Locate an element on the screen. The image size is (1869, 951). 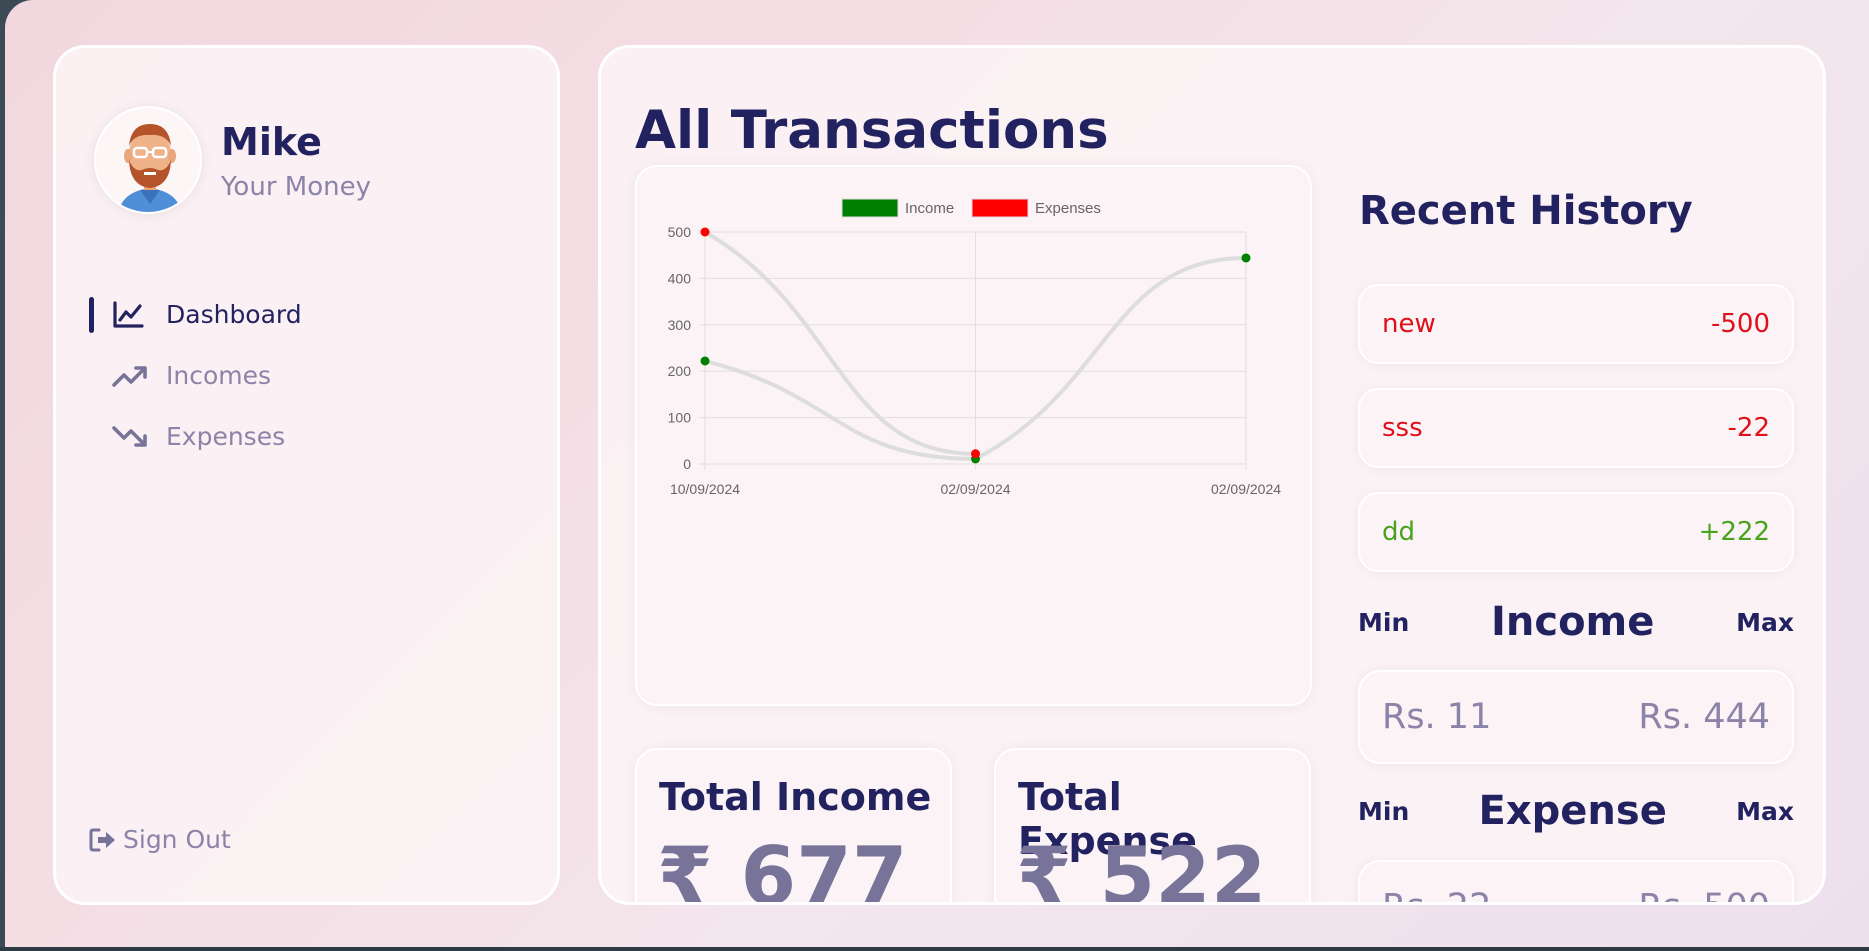
income-min-label: Min is located at coordinates (1384, 622).